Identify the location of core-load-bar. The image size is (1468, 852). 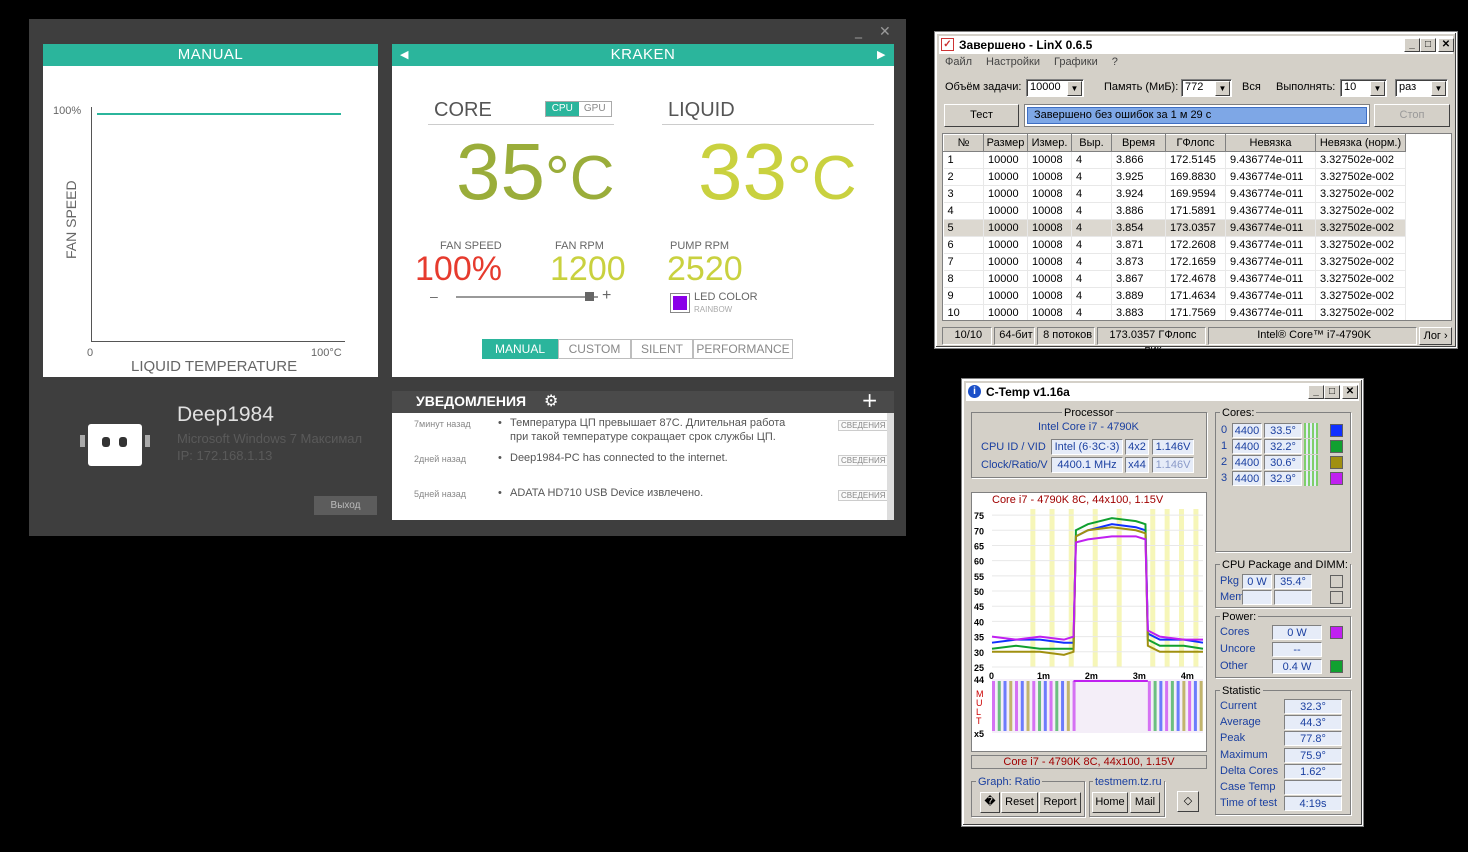
(1311, 478).